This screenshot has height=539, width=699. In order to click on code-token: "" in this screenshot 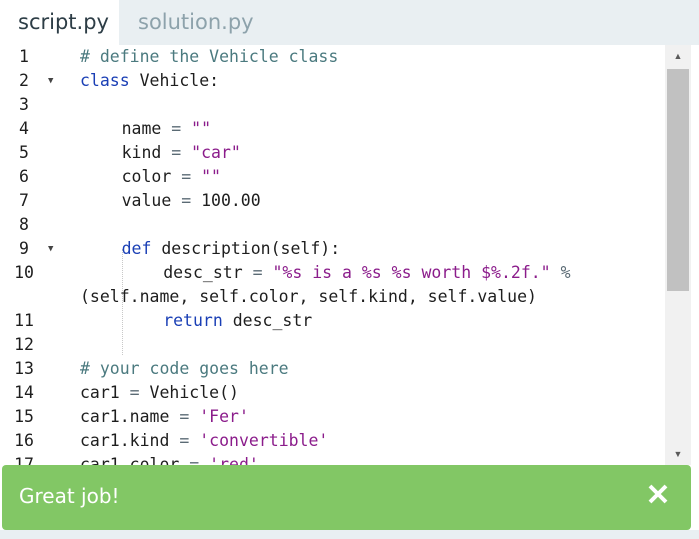, I will do `click(211, 176)`.